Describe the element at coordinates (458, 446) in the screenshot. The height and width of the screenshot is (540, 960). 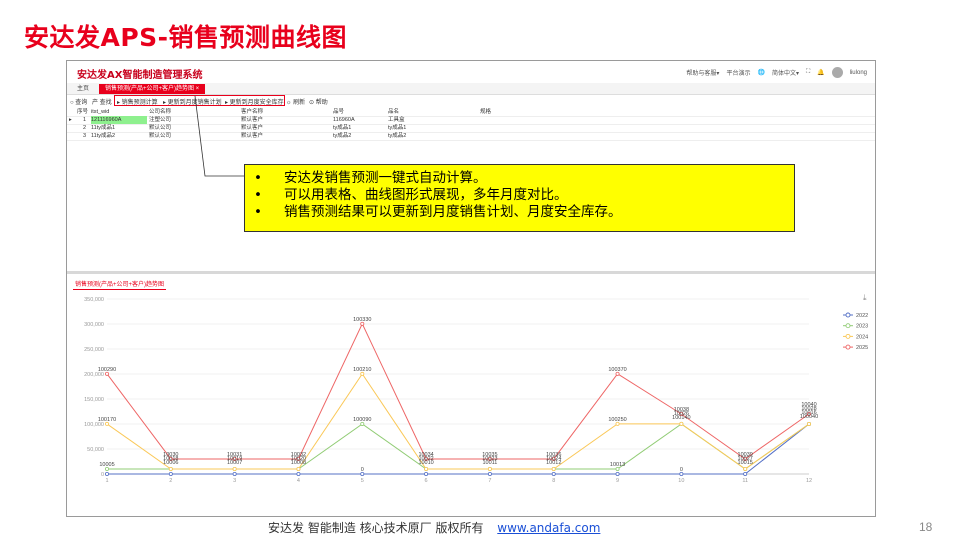
I see `series-line-2023` at that location.